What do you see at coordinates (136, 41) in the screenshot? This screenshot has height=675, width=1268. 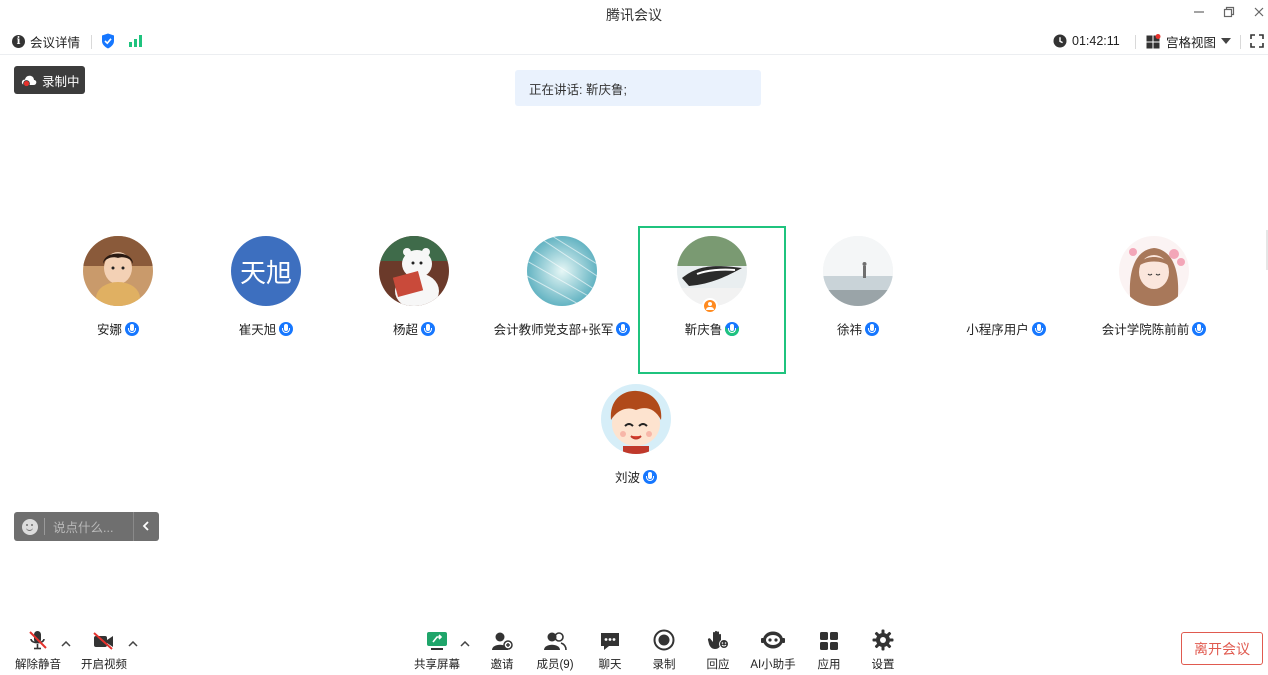 I see `network-signal-button` at bounding box center [136, 41].